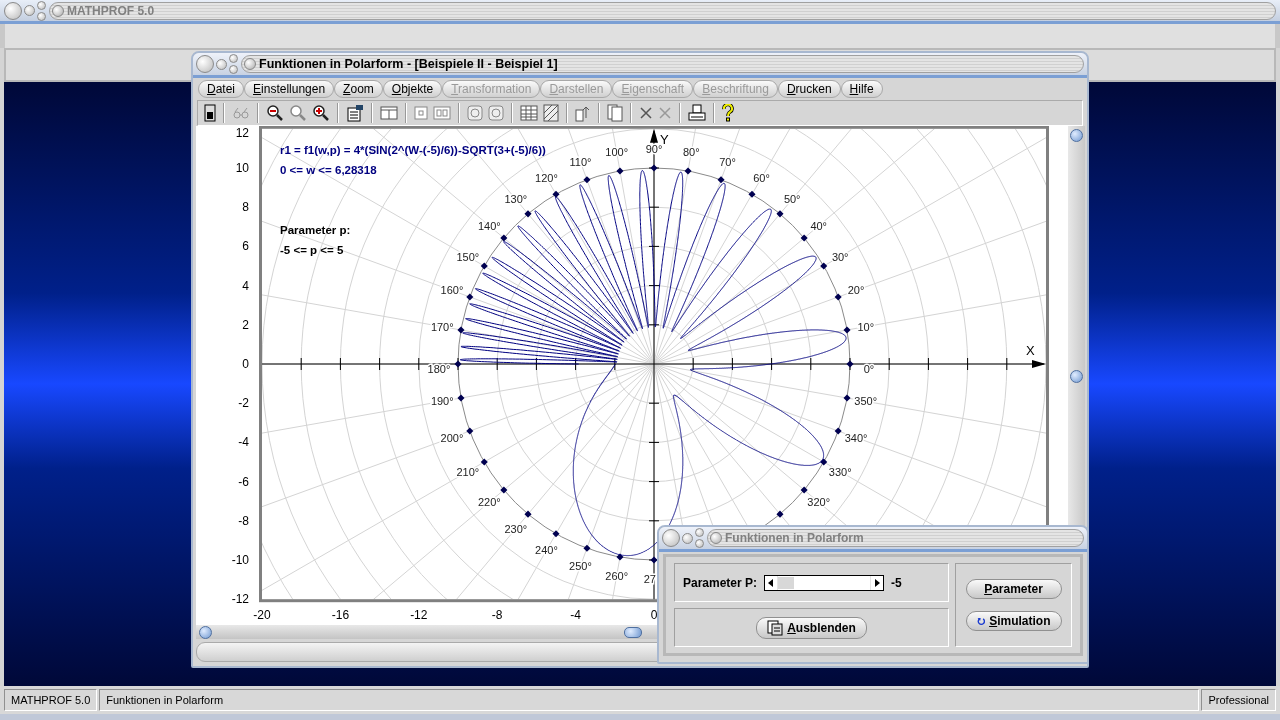 This screenshot has width=1280, height=720. I want to click on angle-label: 70°, so click(727, 161).